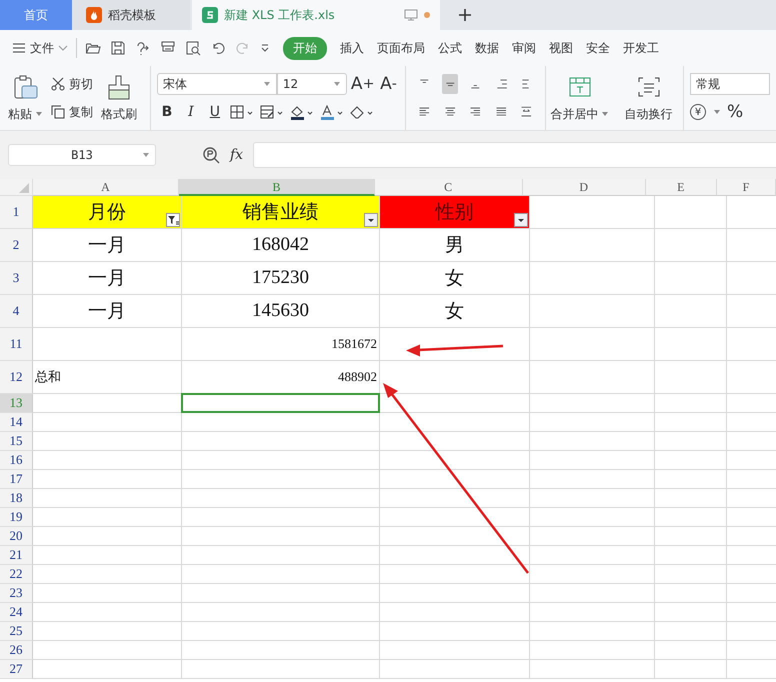 This screenshot has height=682, width=776. What do you see at coordinates (681, 187) in the screenshot?
I see `column-header: E` at bounding box center [681, 187].